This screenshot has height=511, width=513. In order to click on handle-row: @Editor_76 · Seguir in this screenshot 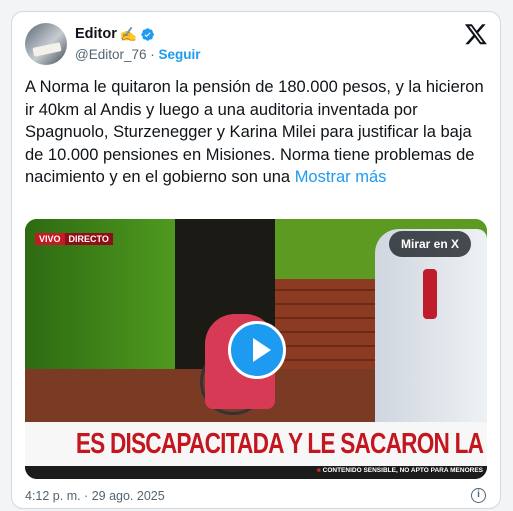, I will do `click(138, 54)`.